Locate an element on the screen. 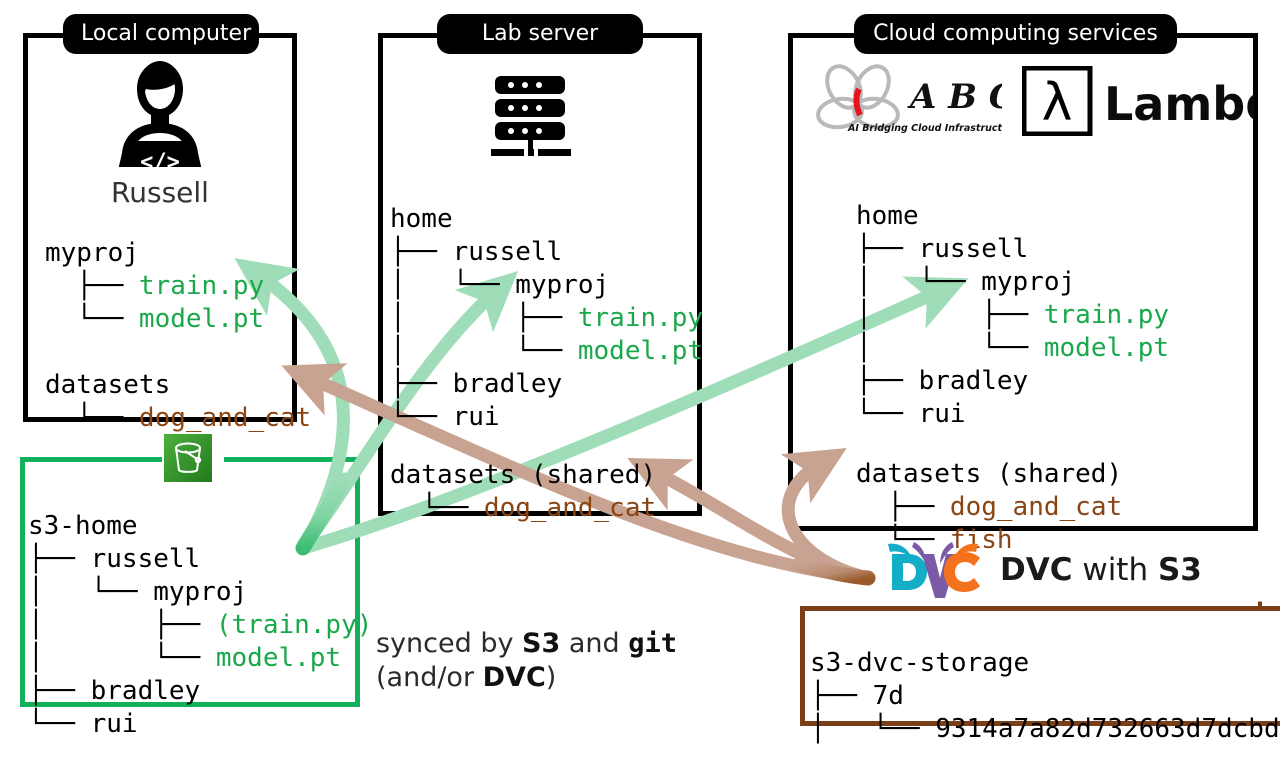  sync-caption: synced by S3 and git (and/or DVC) is located at coordinates (526, 661).